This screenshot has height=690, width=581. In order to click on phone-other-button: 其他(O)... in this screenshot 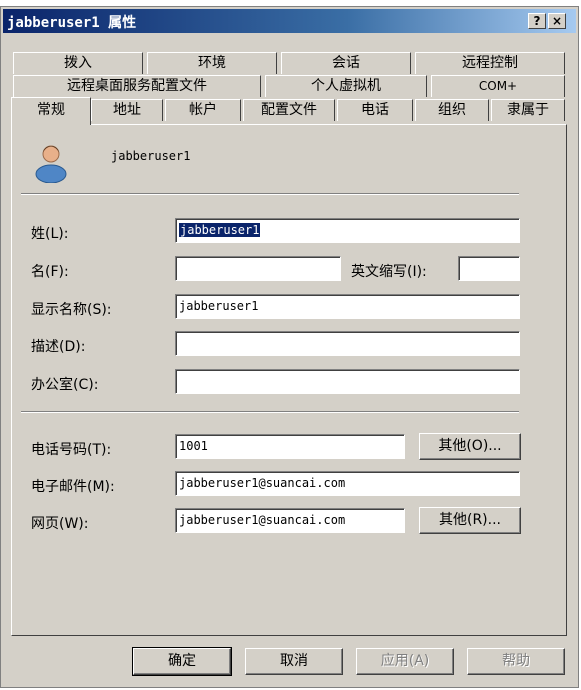, I will do `click(470, 446)`.